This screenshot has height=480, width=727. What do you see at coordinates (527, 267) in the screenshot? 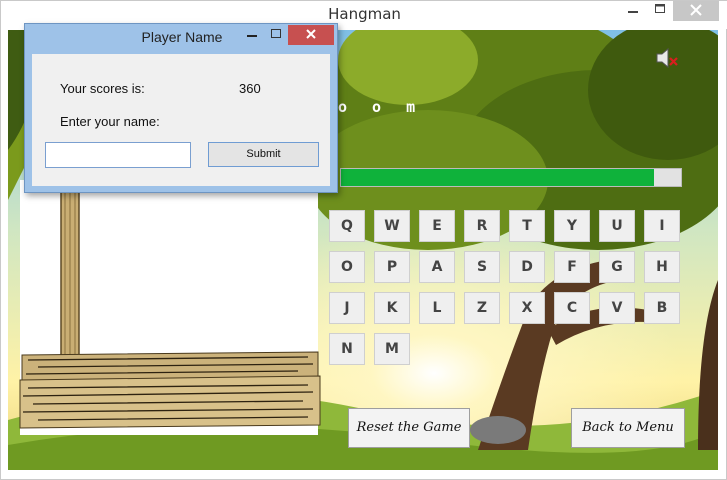
I see `letter-button-d: D` at bounding box center [527, 267].